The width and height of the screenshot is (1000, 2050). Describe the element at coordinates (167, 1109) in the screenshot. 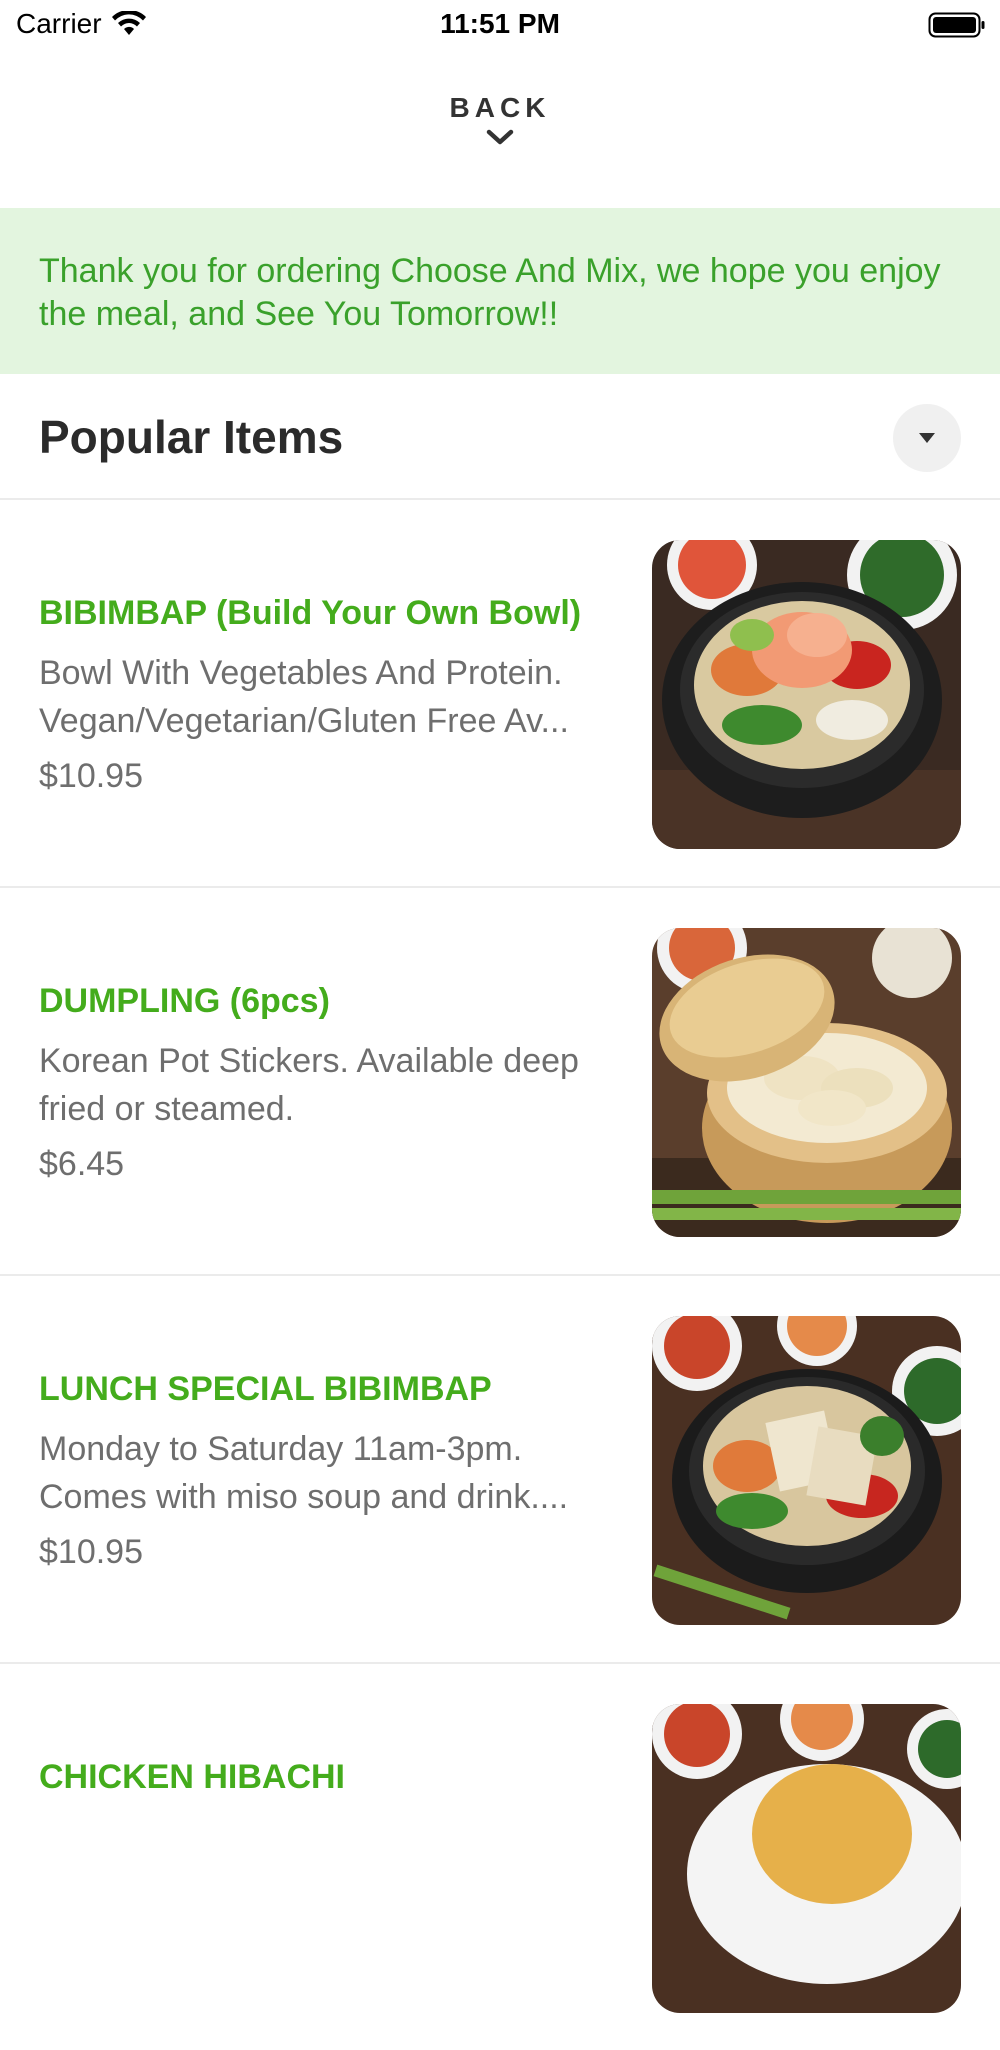

I see `item-description-line: fried or steamed.` at that location.